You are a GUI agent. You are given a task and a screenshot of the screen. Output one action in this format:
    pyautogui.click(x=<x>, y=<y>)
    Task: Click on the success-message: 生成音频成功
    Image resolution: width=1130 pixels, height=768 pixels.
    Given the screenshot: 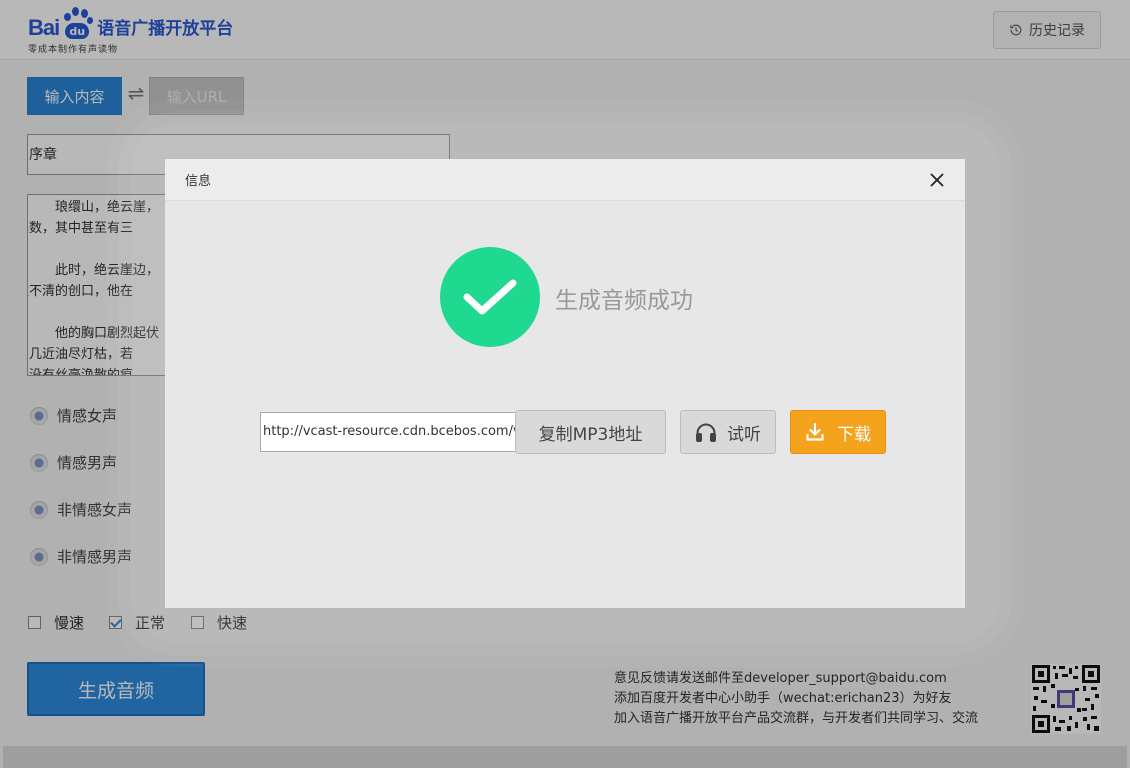 What is the action you would take?
    pyautogui.click(x=624, y=301)
    